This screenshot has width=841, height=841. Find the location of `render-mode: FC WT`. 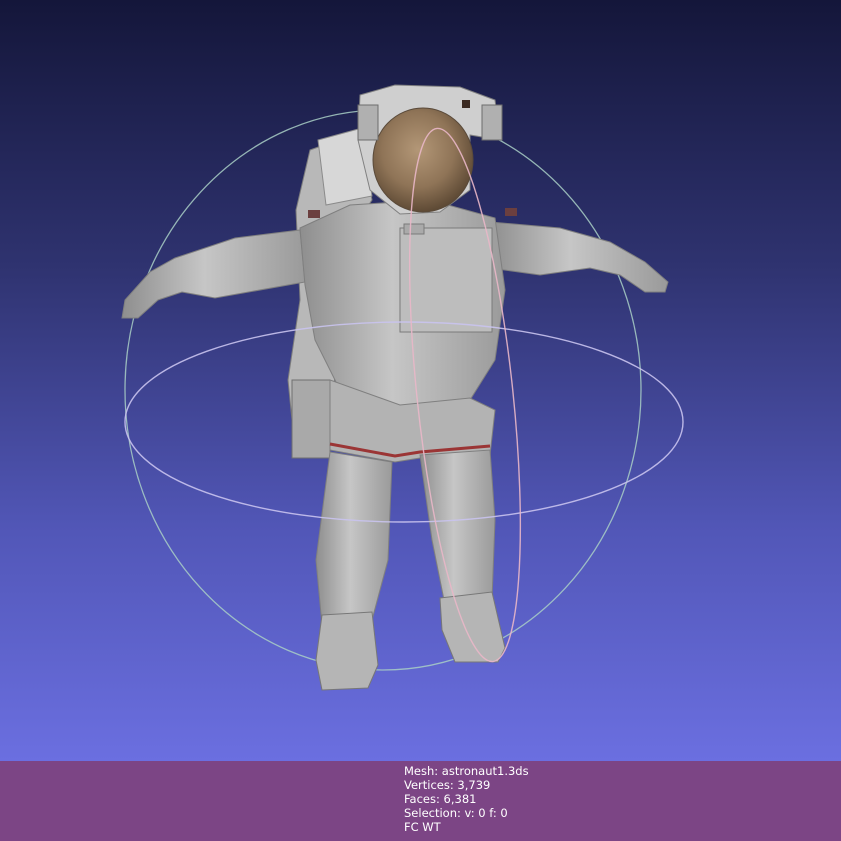

render-mode: FC WT is located at coordinates (422, 827).